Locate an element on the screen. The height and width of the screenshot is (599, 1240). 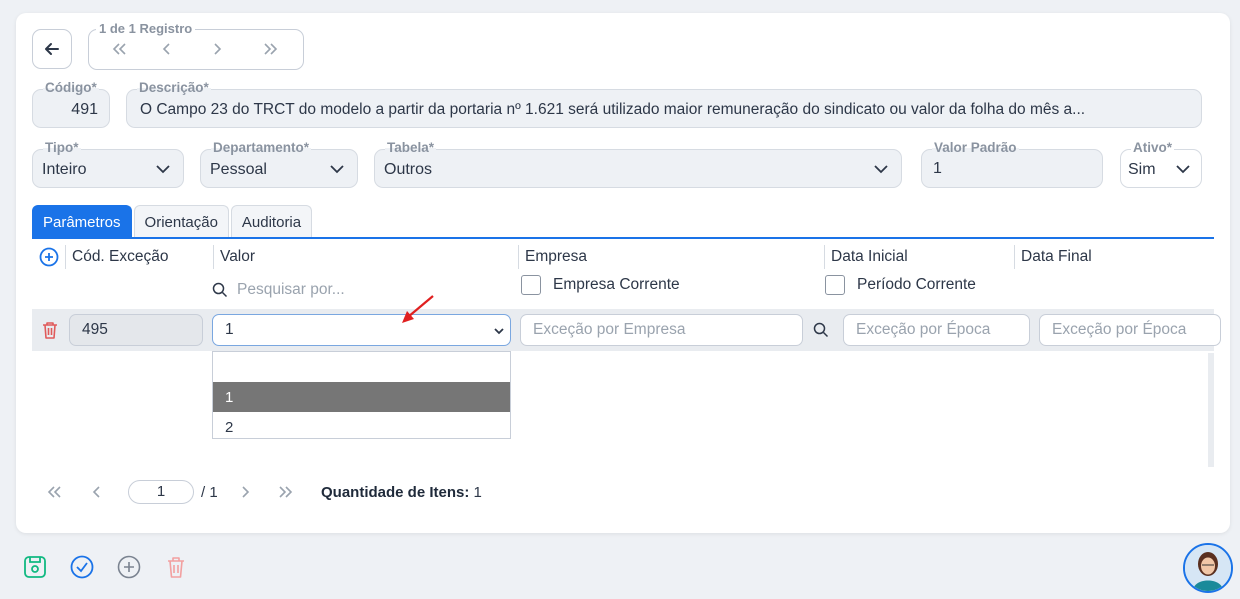
confirm-button is located at coordinates (82, 569).